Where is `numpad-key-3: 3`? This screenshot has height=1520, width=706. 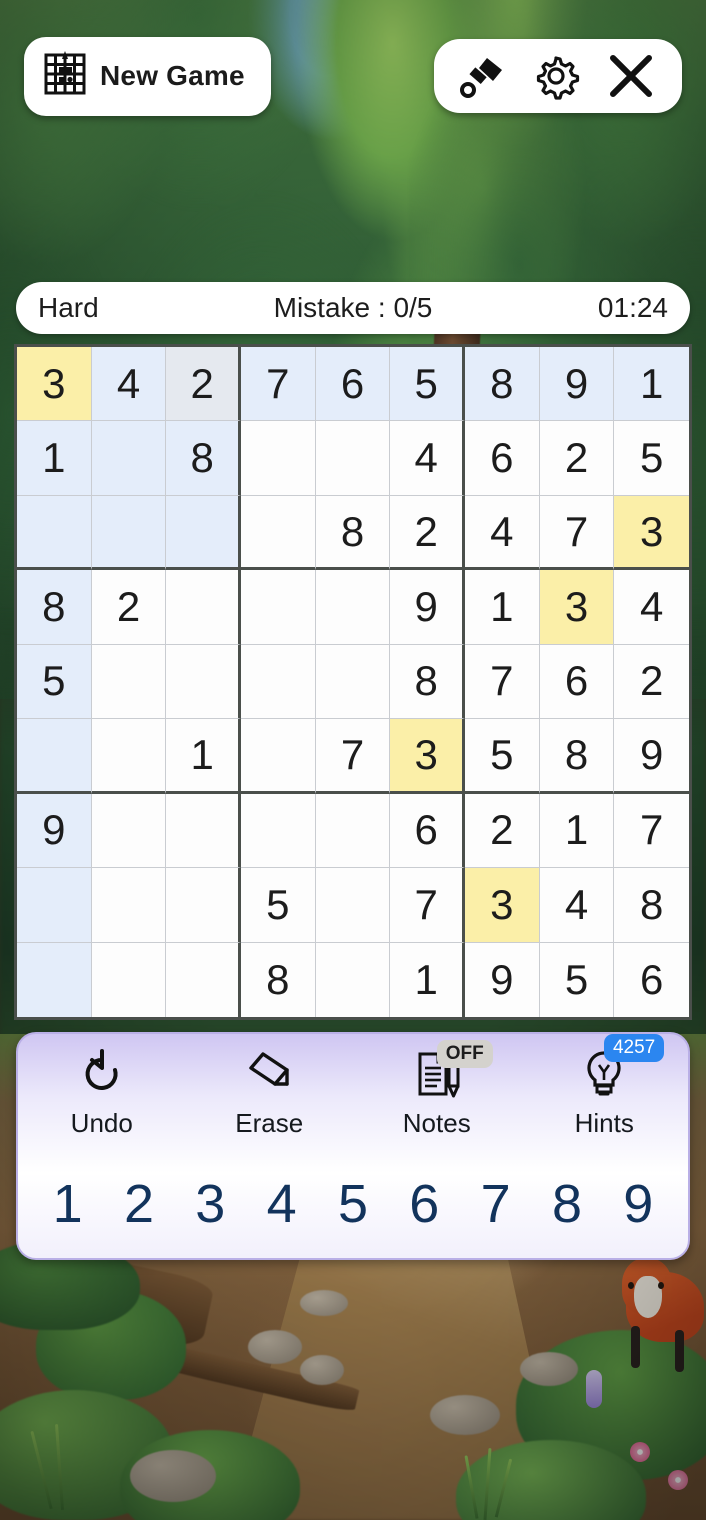 numpad-key-3: 3 is located at coordinates (210, 1204).